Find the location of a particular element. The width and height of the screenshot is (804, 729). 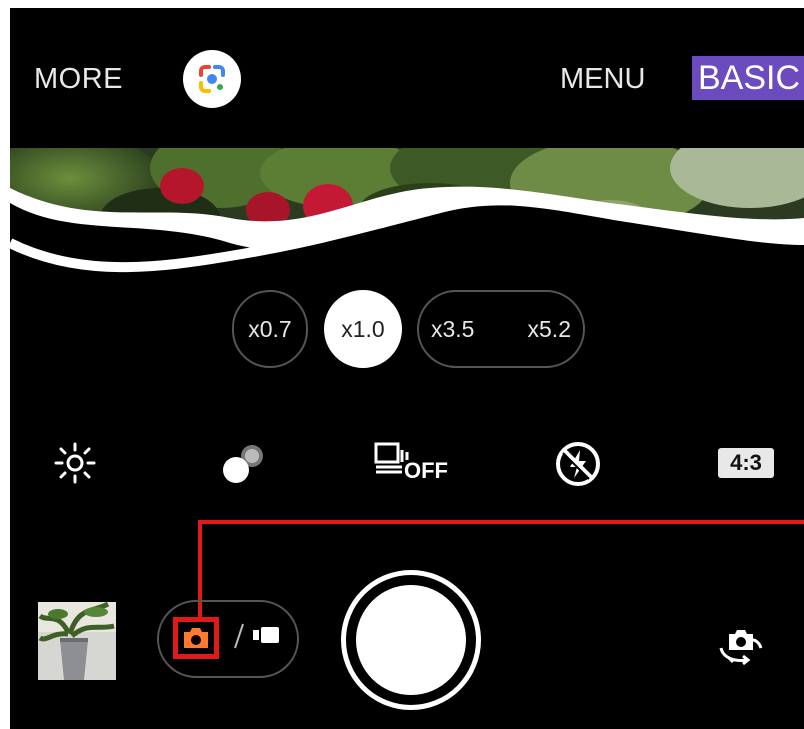

flash-button is located at coordinates (578, 464).